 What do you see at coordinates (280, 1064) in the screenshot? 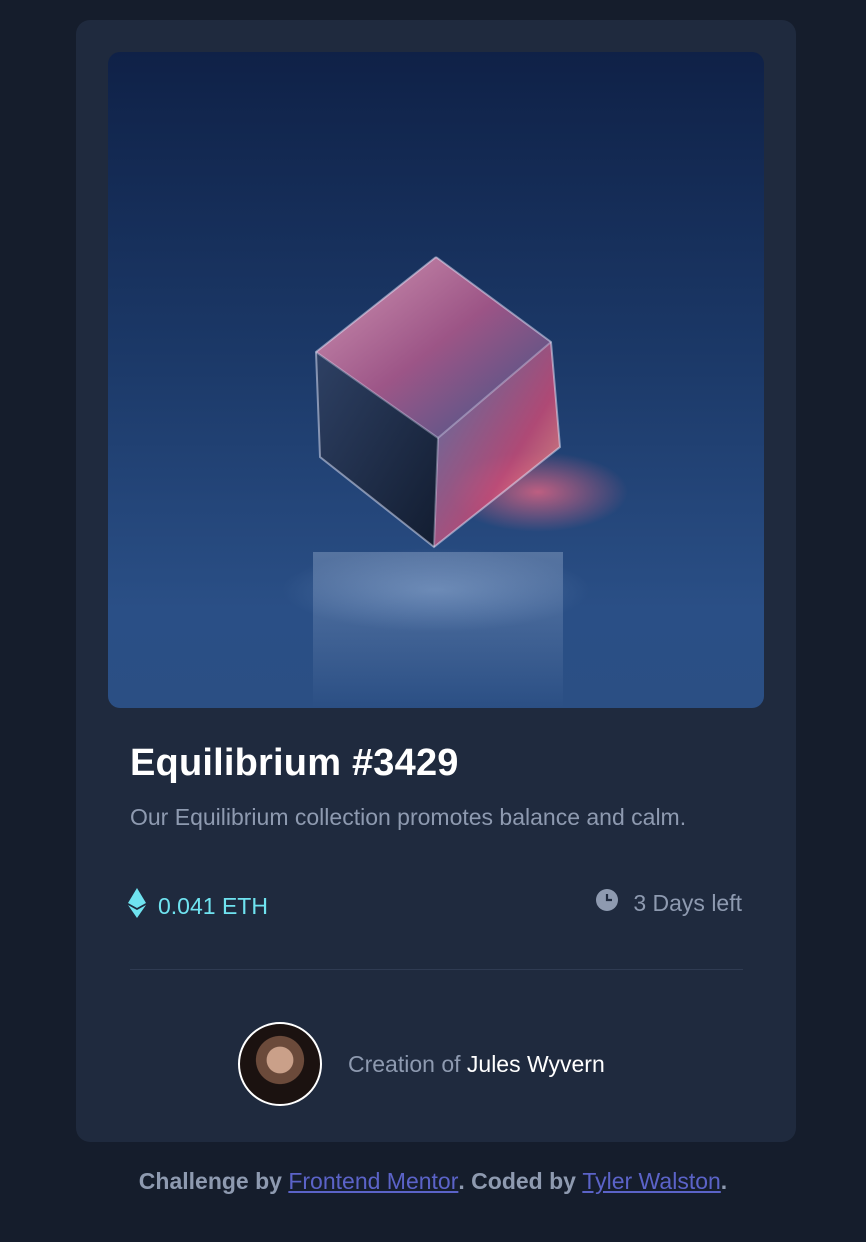
I see `avatar` at bounding box center [280, 1064].